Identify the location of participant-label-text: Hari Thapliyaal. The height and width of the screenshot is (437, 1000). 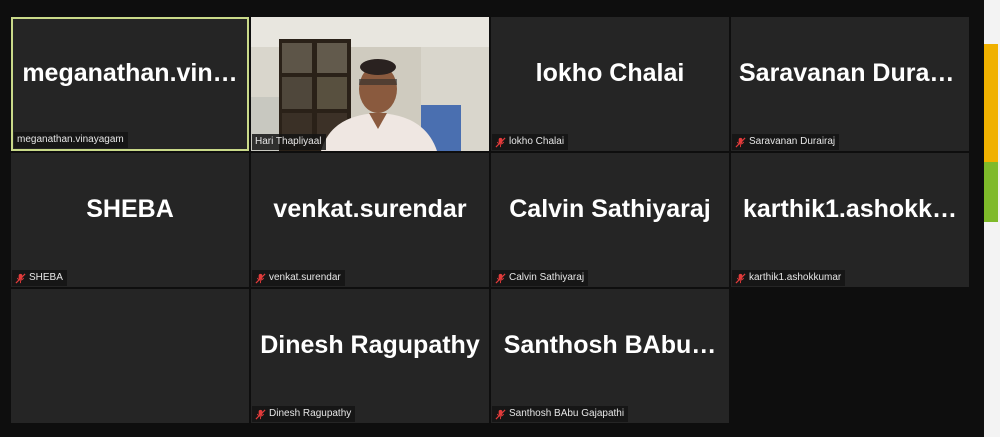
(288, 141).